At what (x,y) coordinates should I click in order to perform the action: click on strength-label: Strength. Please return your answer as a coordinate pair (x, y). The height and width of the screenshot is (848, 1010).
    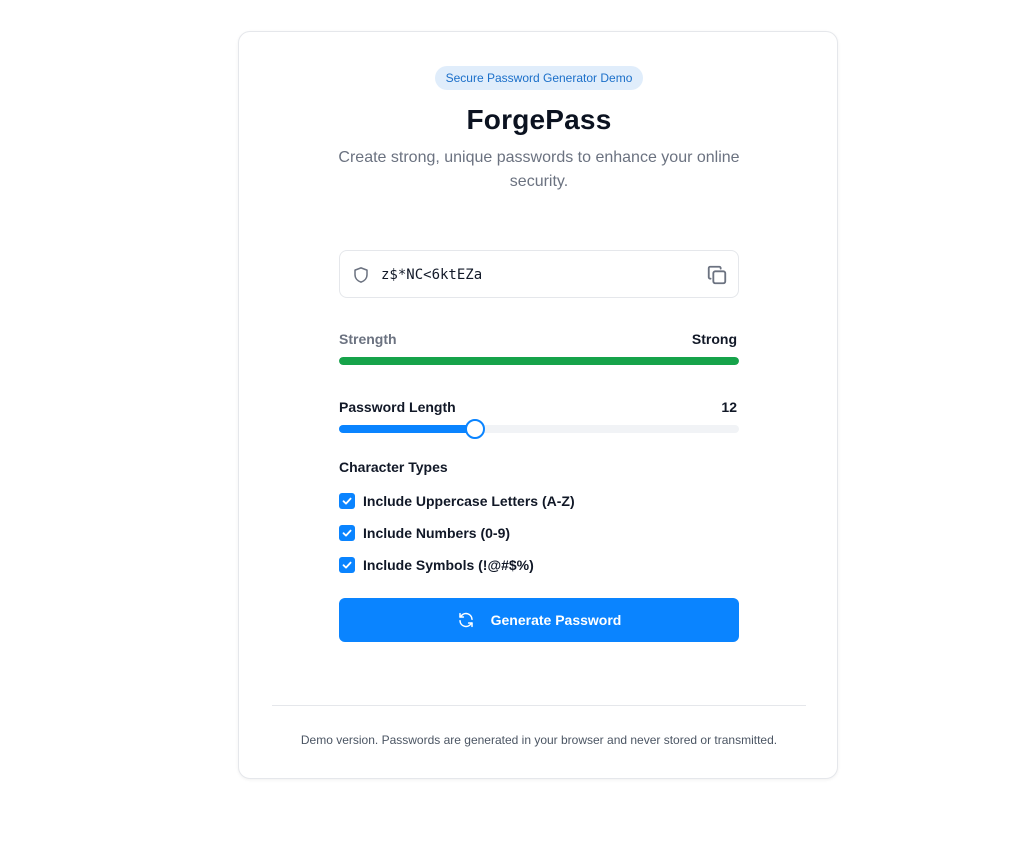
    Looking at the image, I should click on (368, 339).